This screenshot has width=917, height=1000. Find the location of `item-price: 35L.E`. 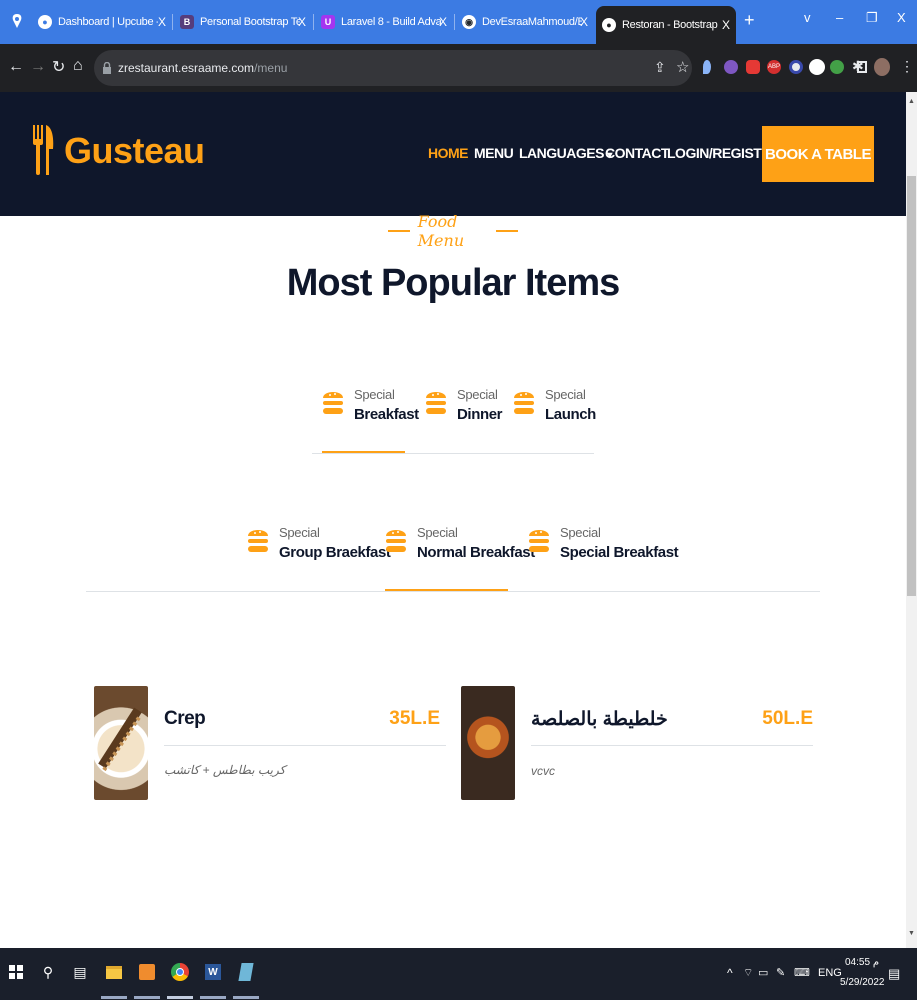

item-price: 35L.E is located at coordinates (414, 718).